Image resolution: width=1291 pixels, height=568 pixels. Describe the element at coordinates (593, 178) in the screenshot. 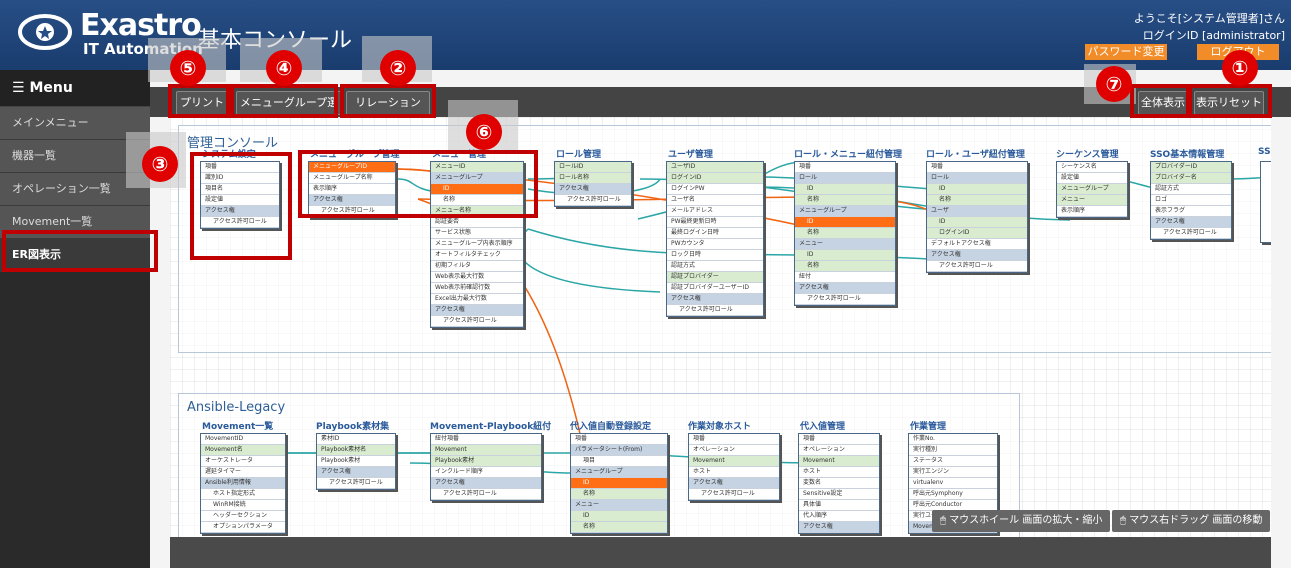

I see `table-field: ロール名称` at that location.